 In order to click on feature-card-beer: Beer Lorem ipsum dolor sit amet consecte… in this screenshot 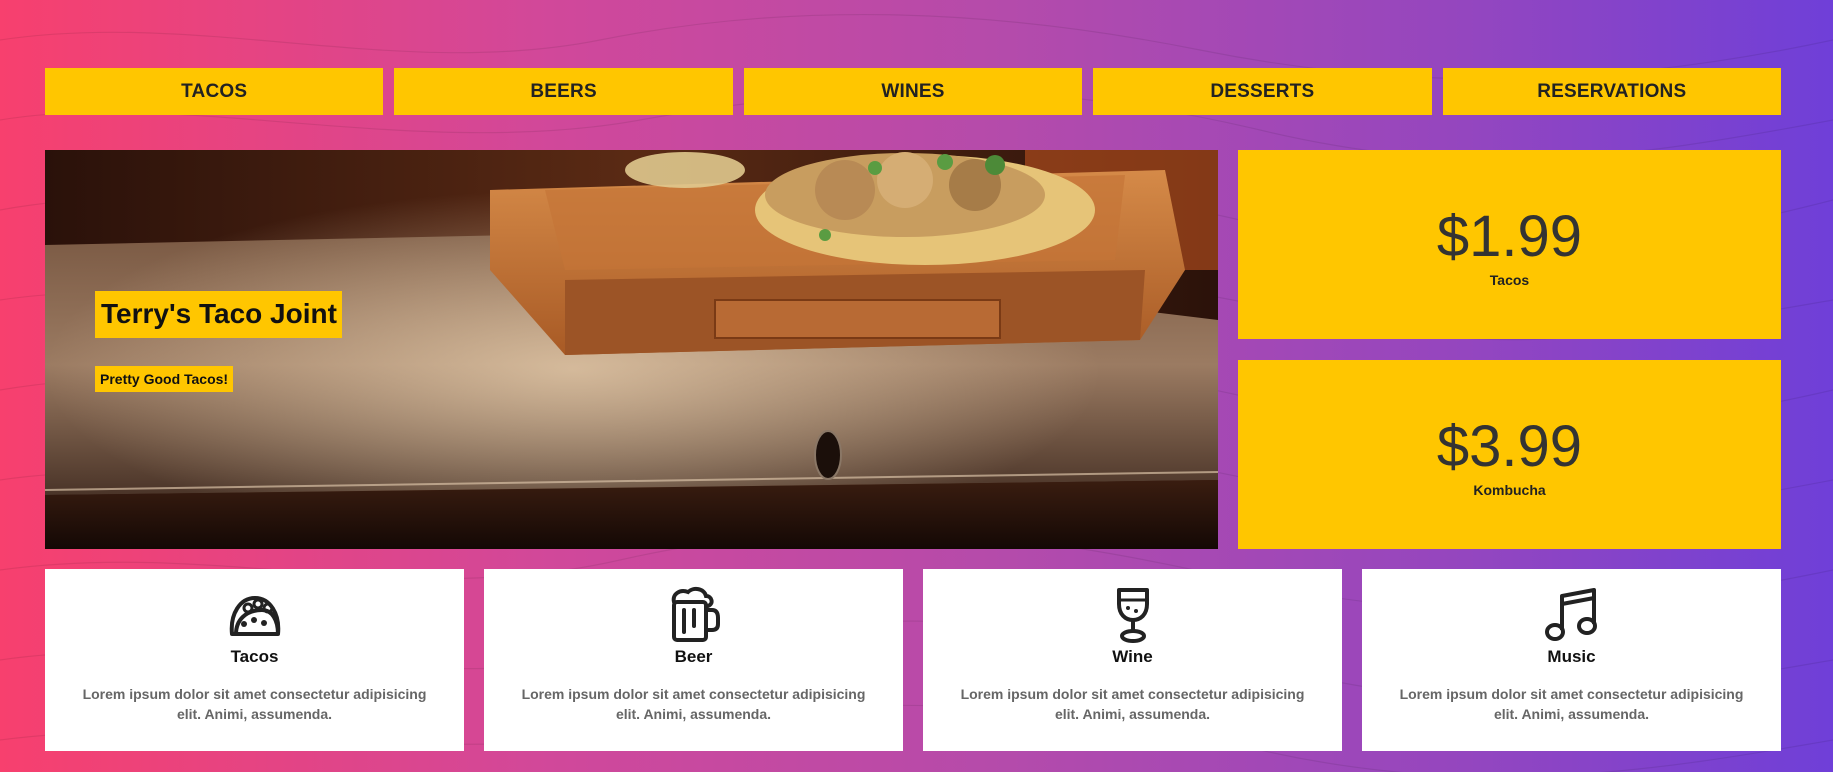, I will do `click(693, 660)`.